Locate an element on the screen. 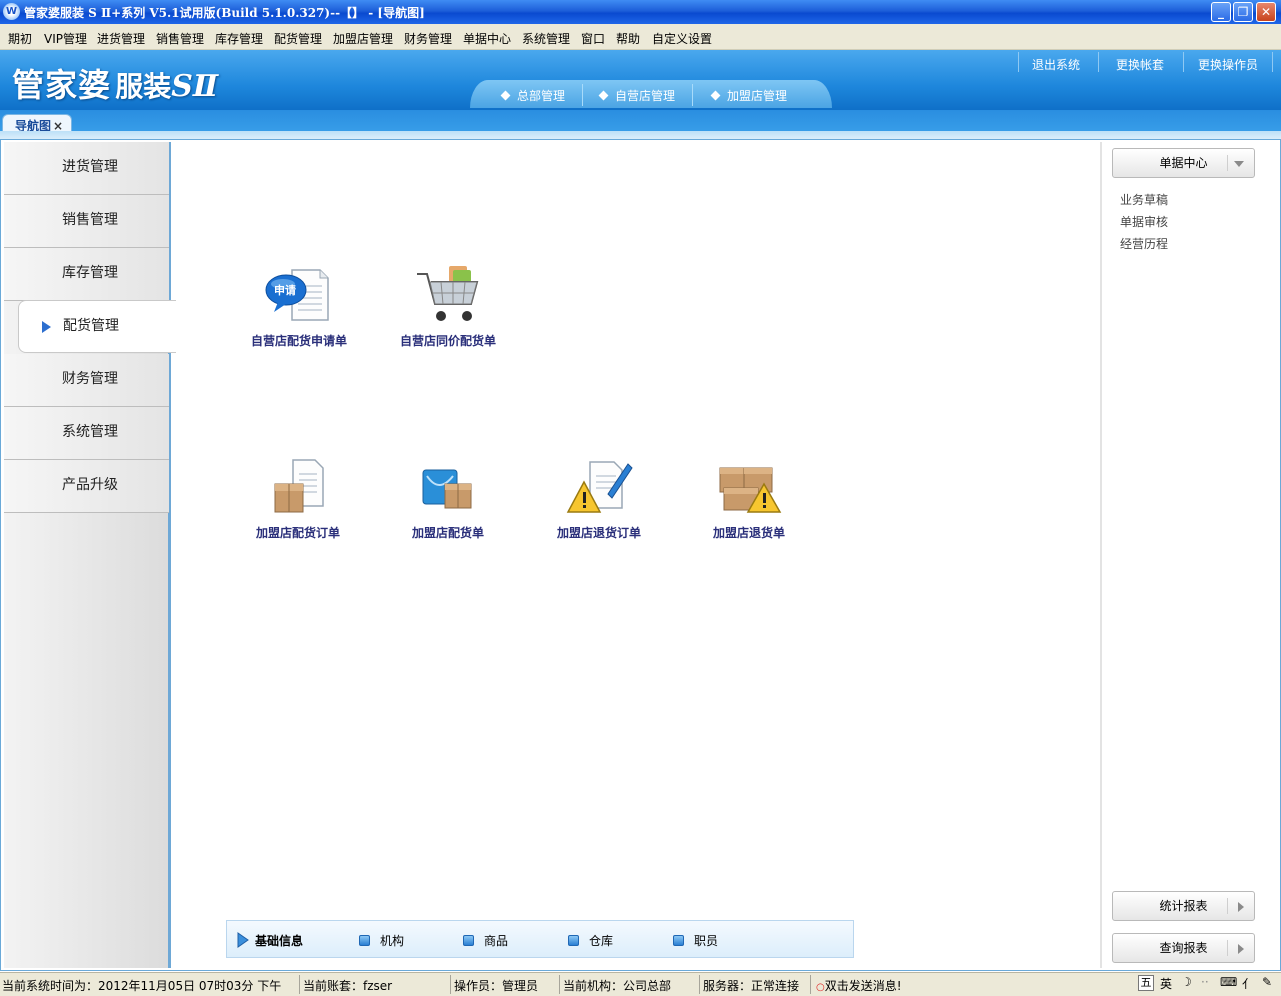 This screenshot has width=1281, height=996. menu-item-window: 窗口 is located at coordinates (593, 38).